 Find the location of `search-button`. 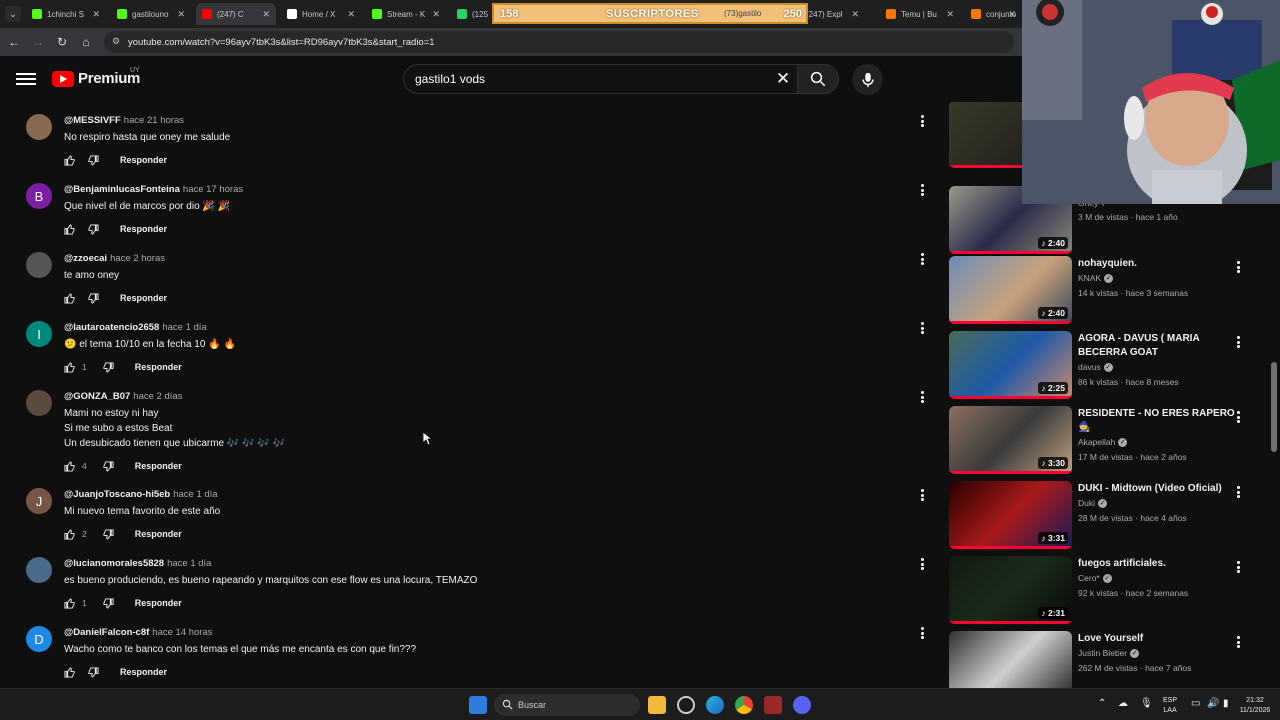

search-button is located at coordinates (818, 79).